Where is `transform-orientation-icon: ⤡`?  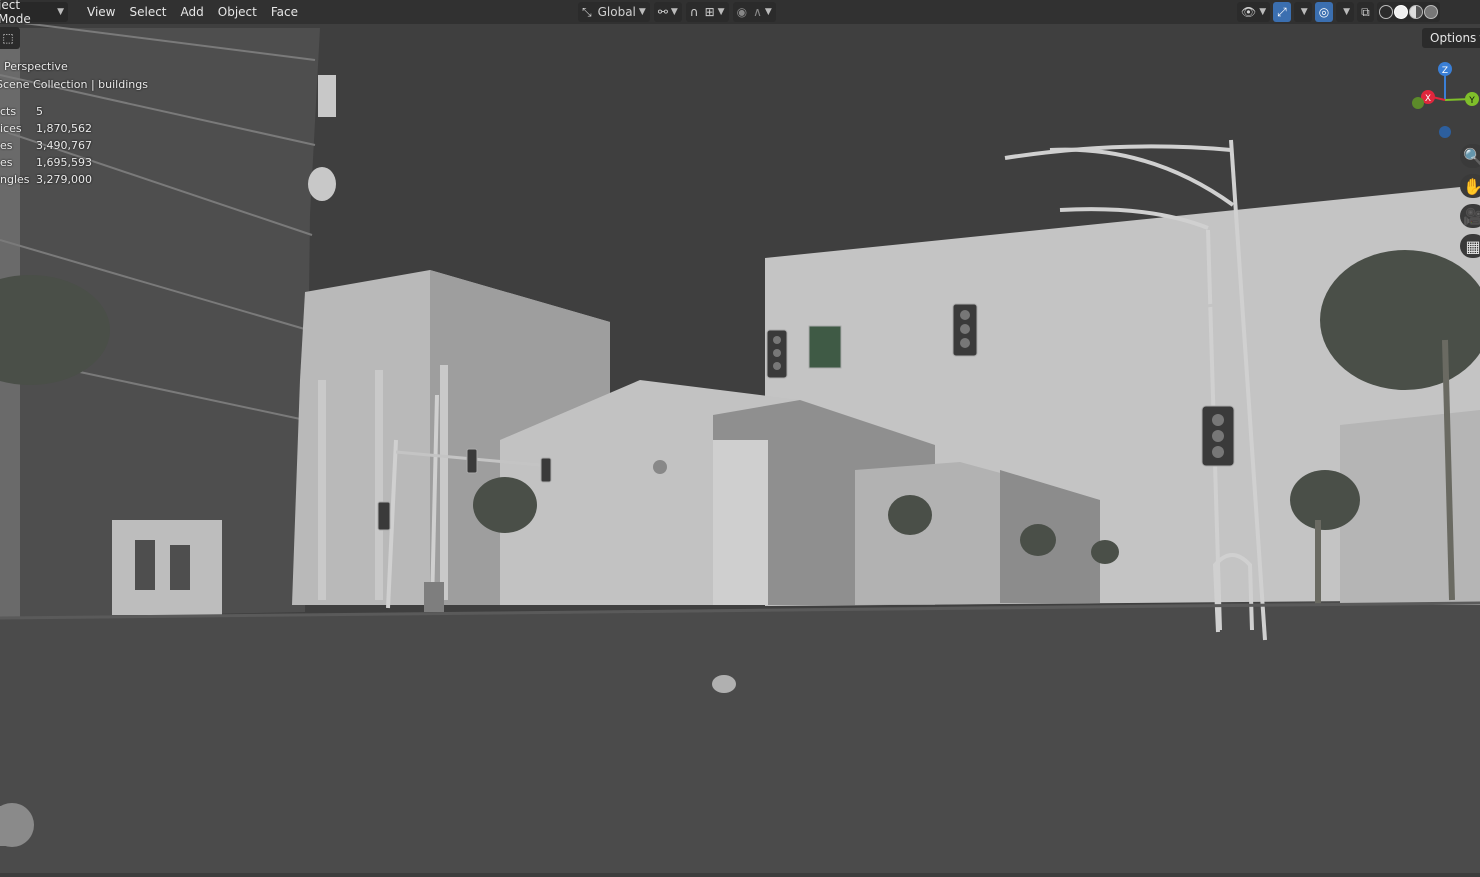 transform-orientation-icon: ⤡ is located at coordinates (587, 11).